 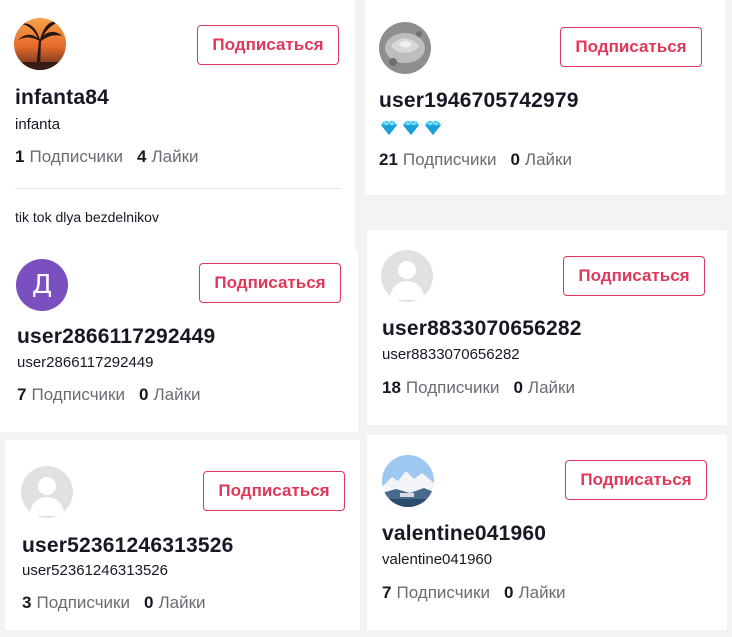 I want to click on username: user8833070656282, so click(x=482, y=329).